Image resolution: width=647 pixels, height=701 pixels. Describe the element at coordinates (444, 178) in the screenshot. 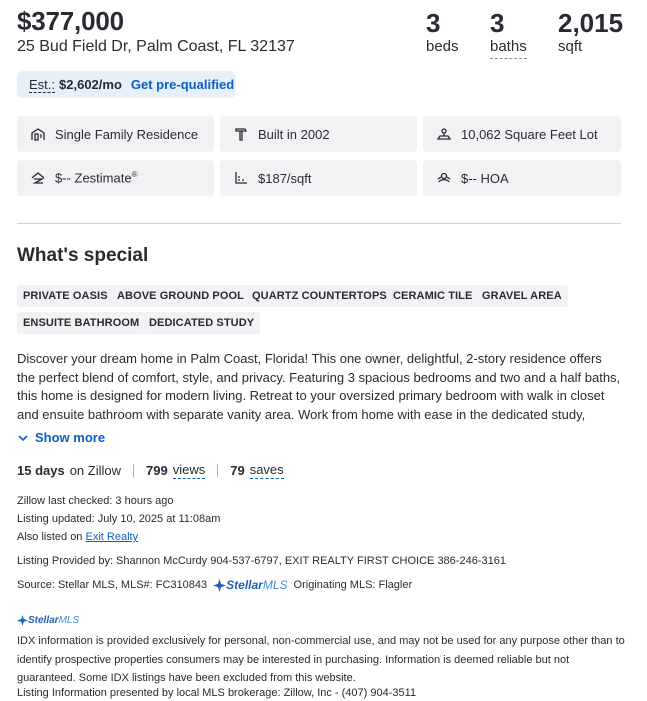

I see `hoa-icon` at that location.